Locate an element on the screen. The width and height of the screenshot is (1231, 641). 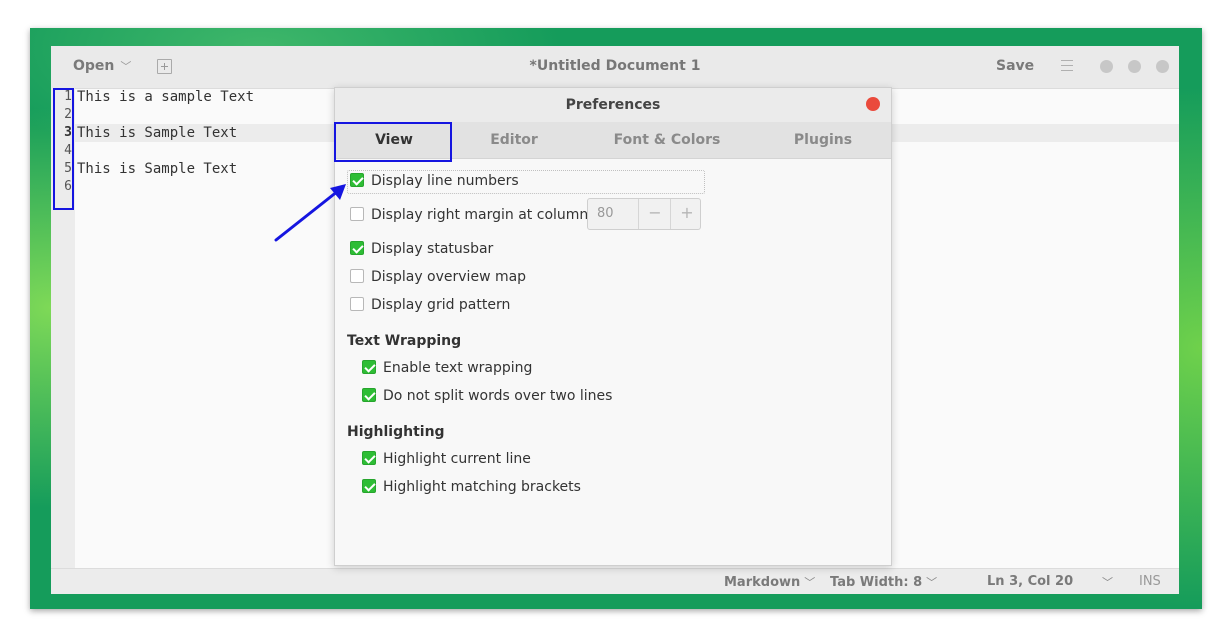
checkbox-label: Enable text wrapping is located at coordinates (458, 368).